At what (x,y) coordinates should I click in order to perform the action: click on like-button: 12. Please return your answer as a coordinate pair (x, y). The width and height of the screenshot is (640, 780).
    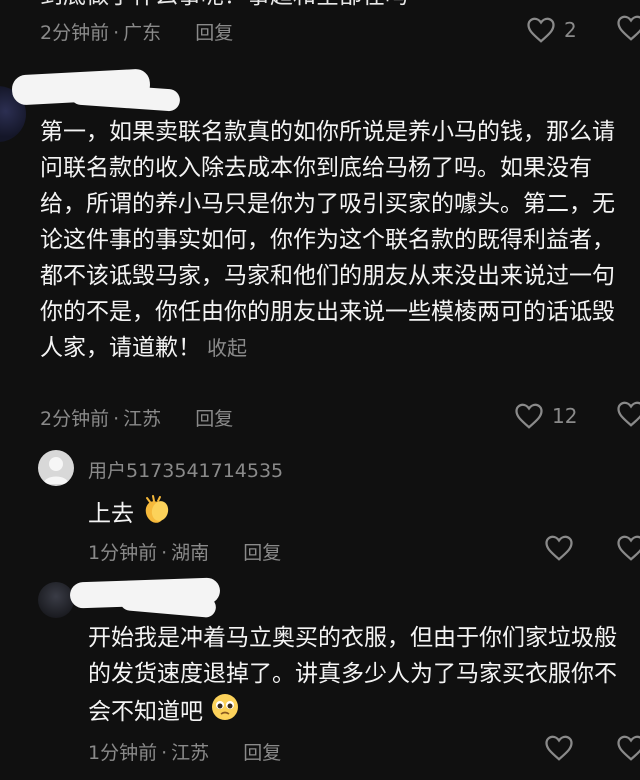
    Looking at the image, I should click on (545, 416).